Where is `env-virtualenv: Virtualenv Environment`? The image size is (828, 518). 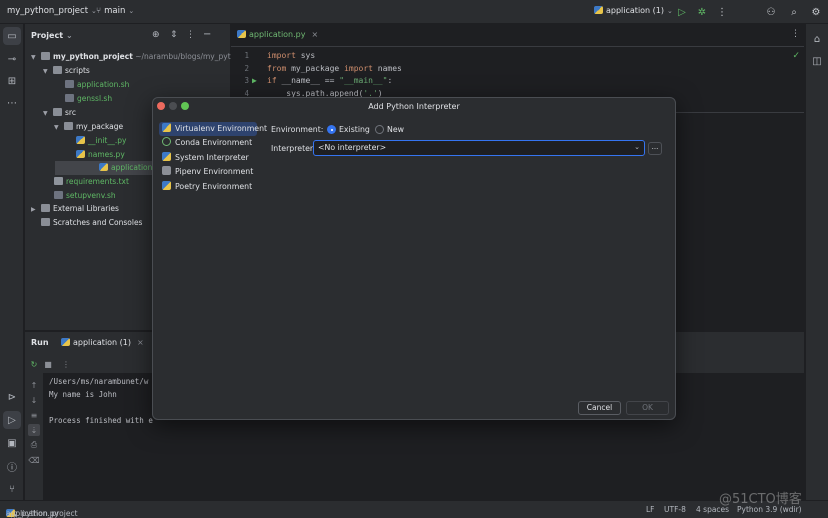 env-virtualenv: Virtualenv Environment is located at coordinates (213, 129).